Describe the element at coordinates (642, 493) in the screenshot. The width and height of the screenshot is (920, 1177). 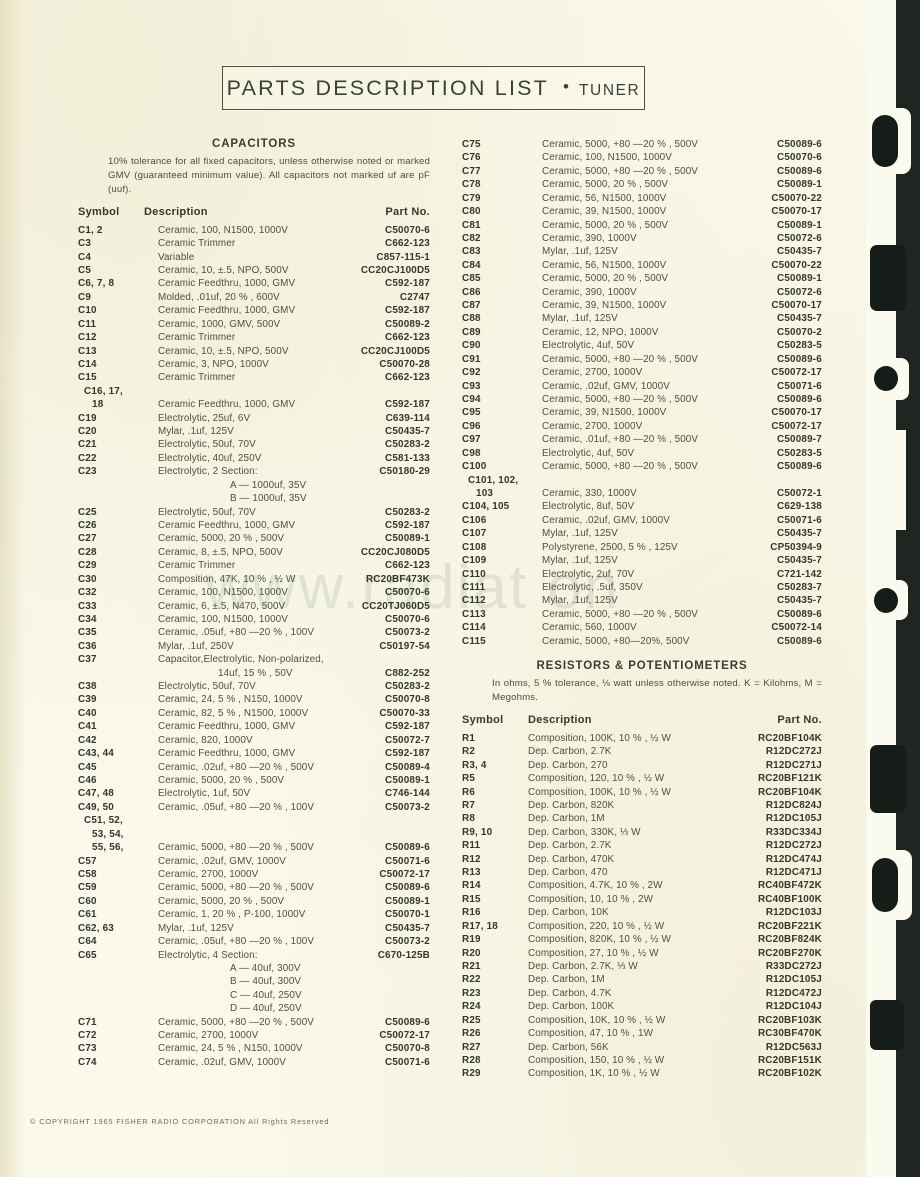
I see `table-row: 103 Ceramic, 330, 1000V C50072-1` at that location.